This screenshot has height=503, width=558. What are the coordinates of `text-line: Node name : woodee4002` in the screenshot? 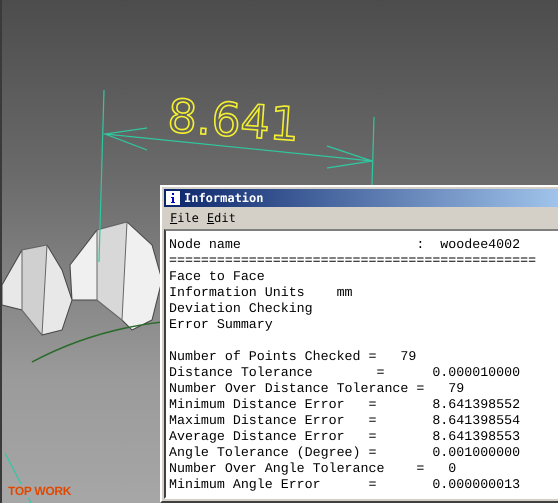 It's located at (345, 245).